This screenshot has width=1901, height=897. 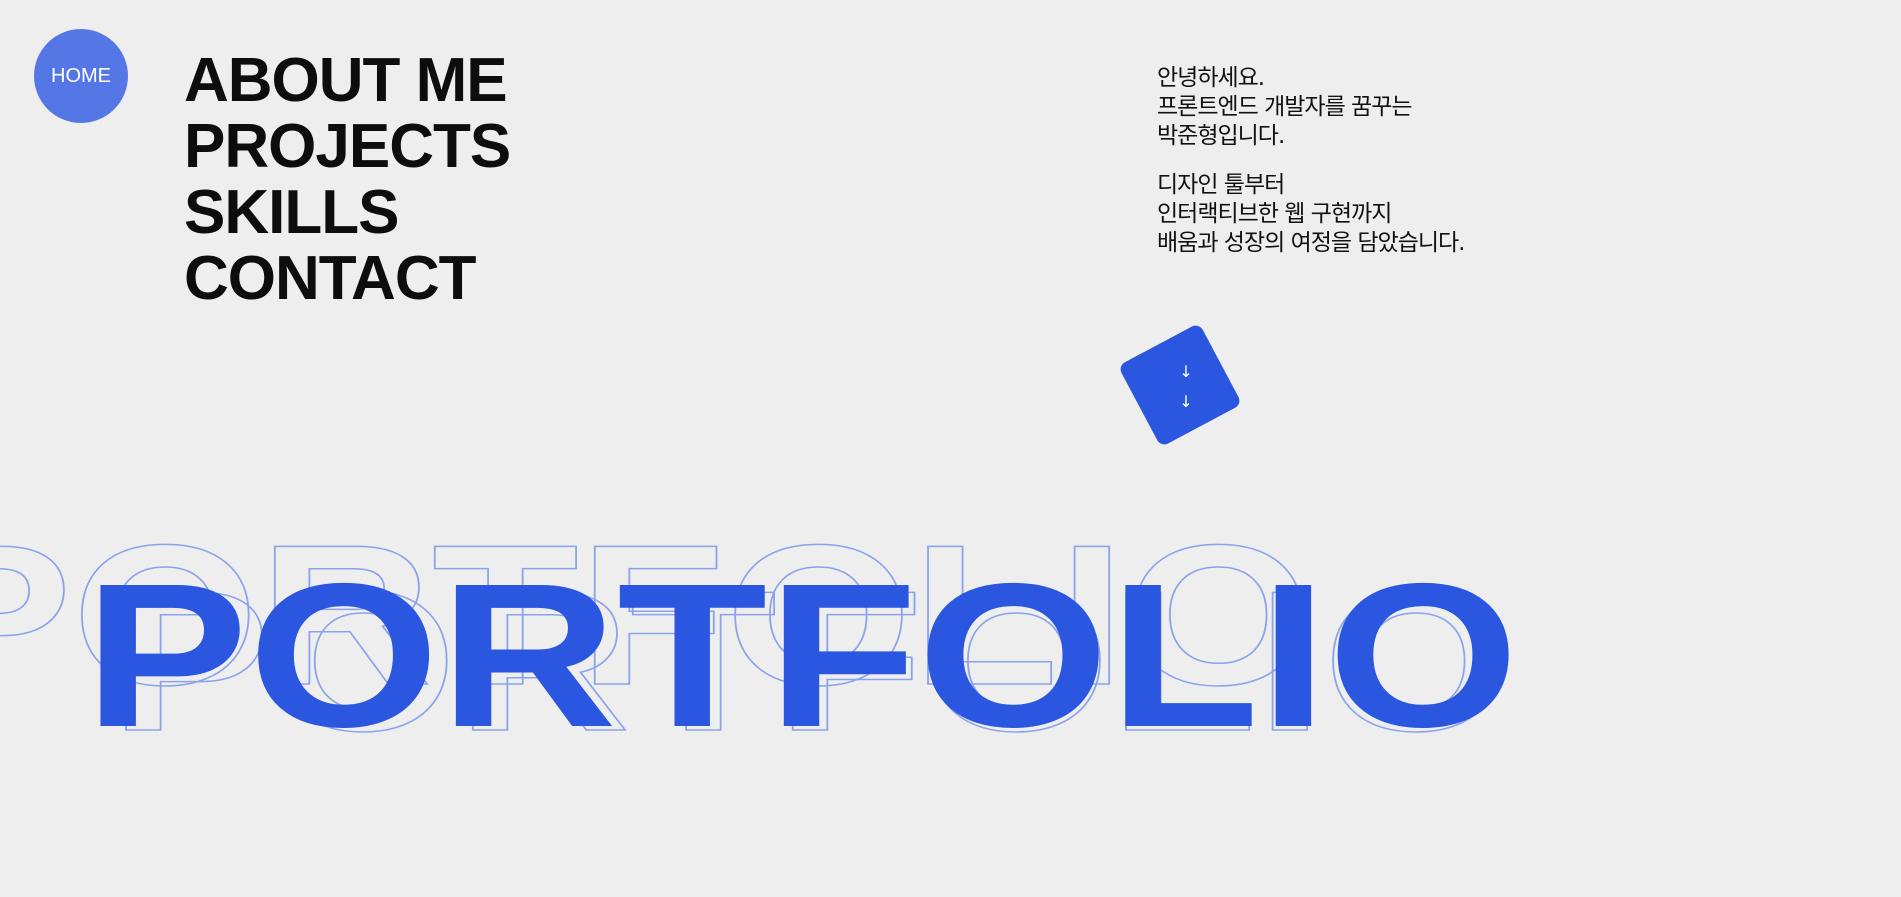 I want to click on nav-item-about-me: ABOUT ME, so click(x=347, y=81).